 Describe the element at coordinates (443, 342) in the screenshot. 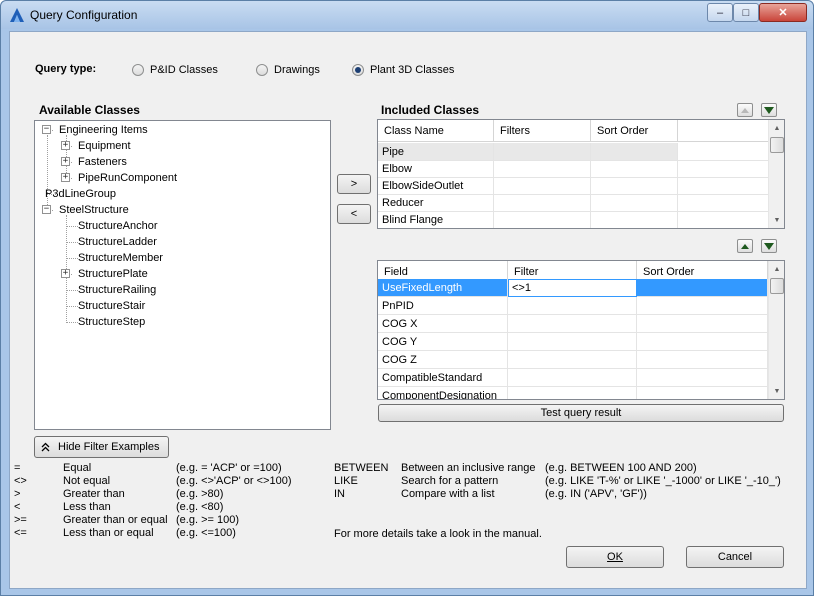

I see `table-cell: COG Y` at that location.